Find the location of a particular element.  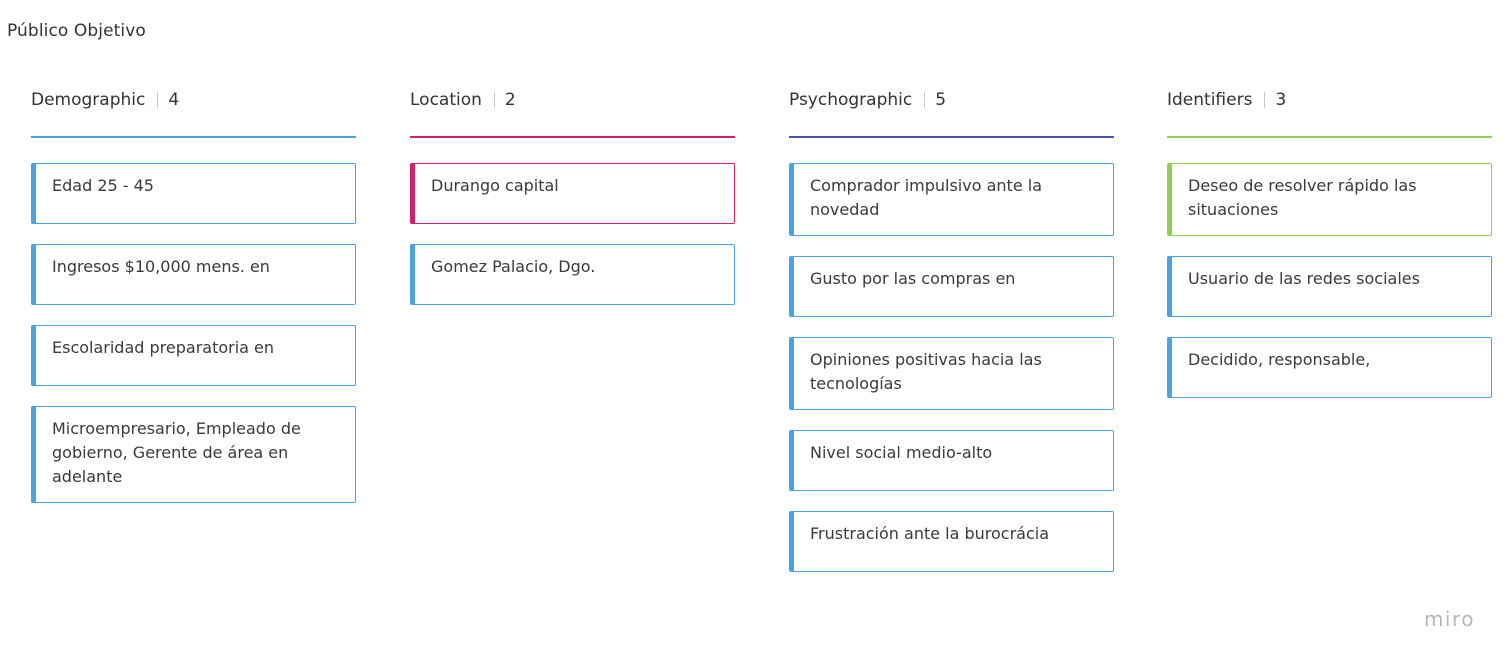

sticky-card: Gomez Palacio, Dgo. is located at coordinates (572, 274).